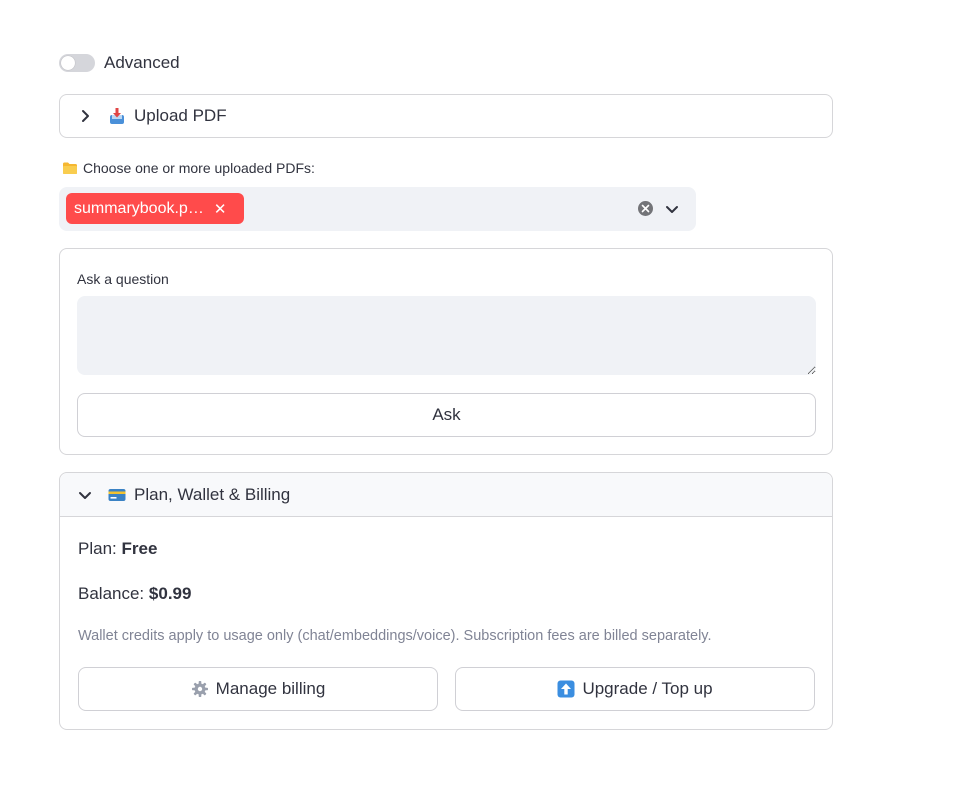 This screenshot has height=810, width=965. I want to click on remove-chip-icon: ✕, so click(220, 209).